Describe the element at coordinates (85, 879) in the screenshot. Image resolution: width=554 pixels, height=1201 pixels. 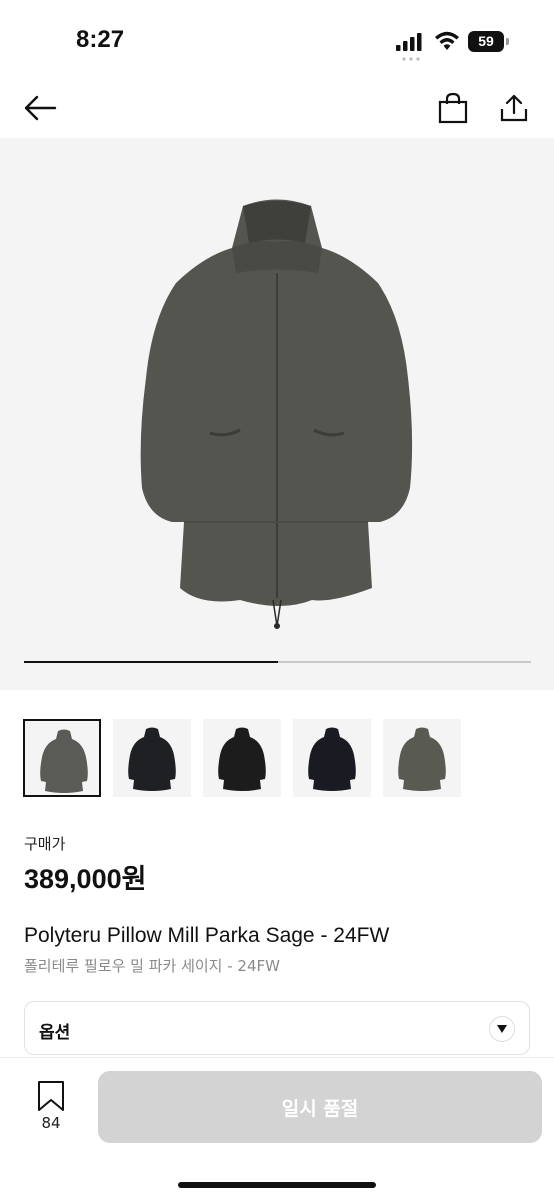
I see `product-price: 389,000원` at that location.